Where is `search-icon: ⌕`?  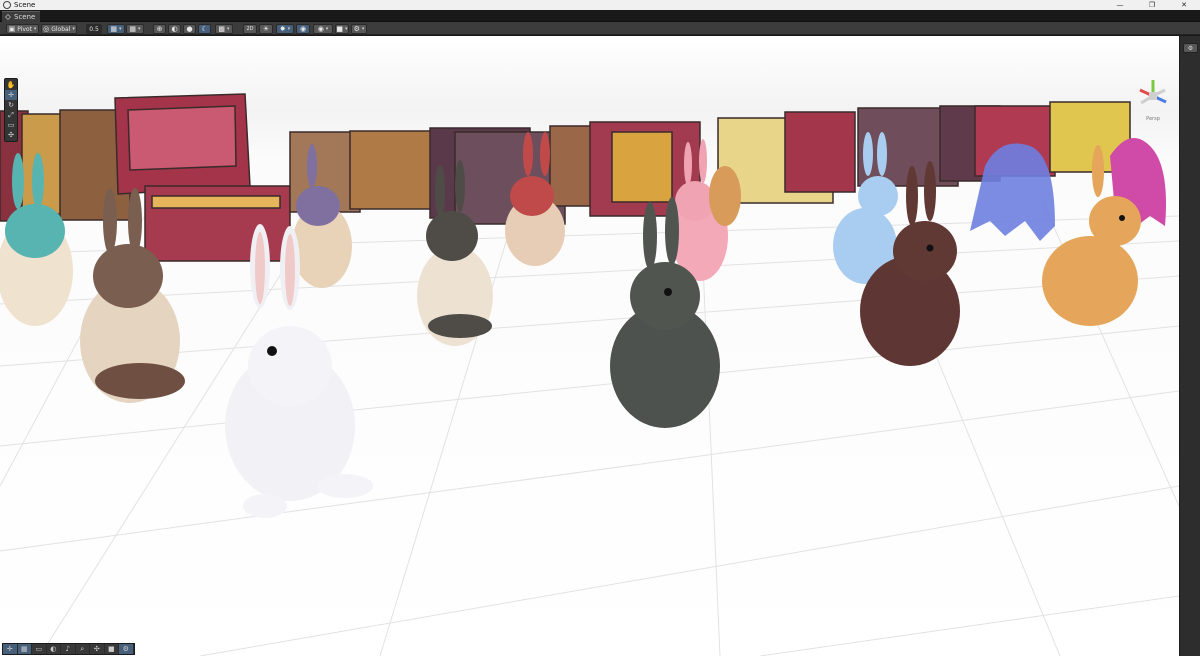
search-icon: ⌕ is located at coordinates (82, 648).